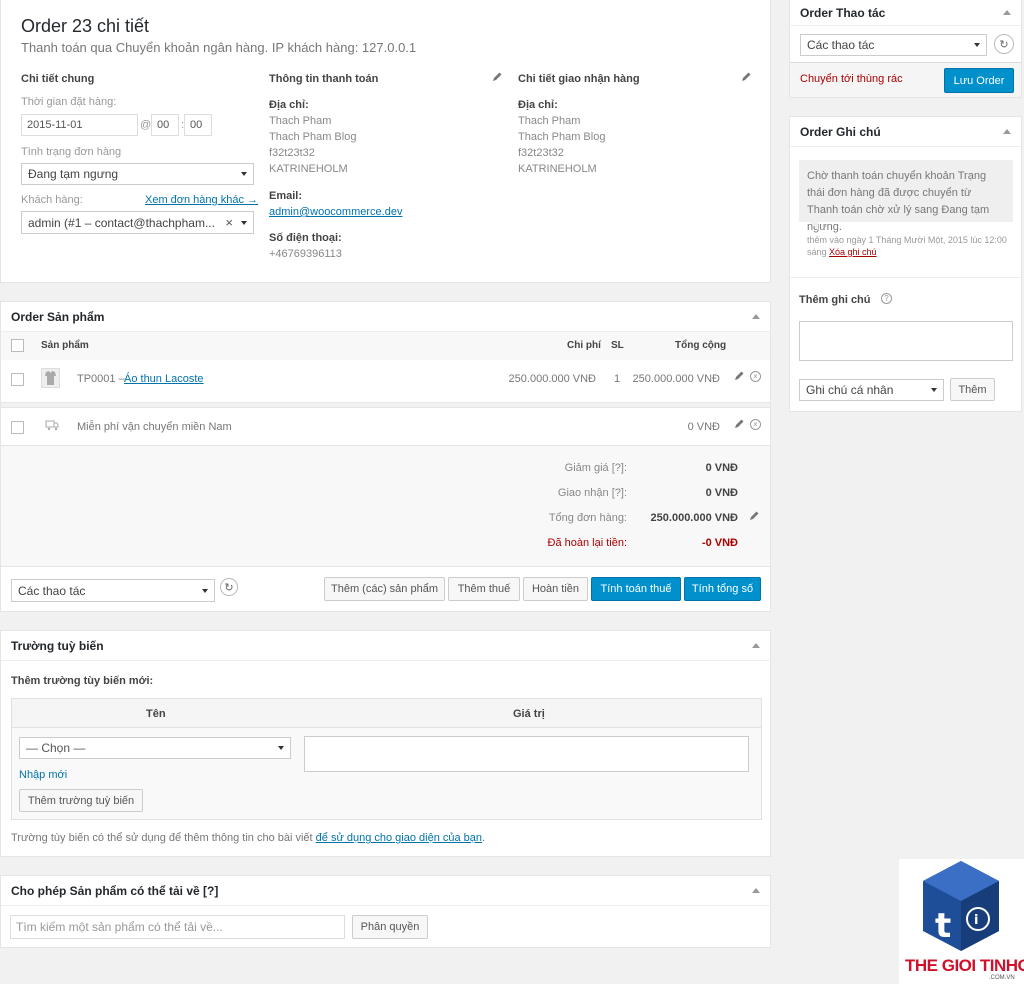 This screenshot has height=984, width=1024. What do you see at coordinates (386, 713) in the screenshot?
I see `custom-field-table-header` at bounding box center [386, 713].